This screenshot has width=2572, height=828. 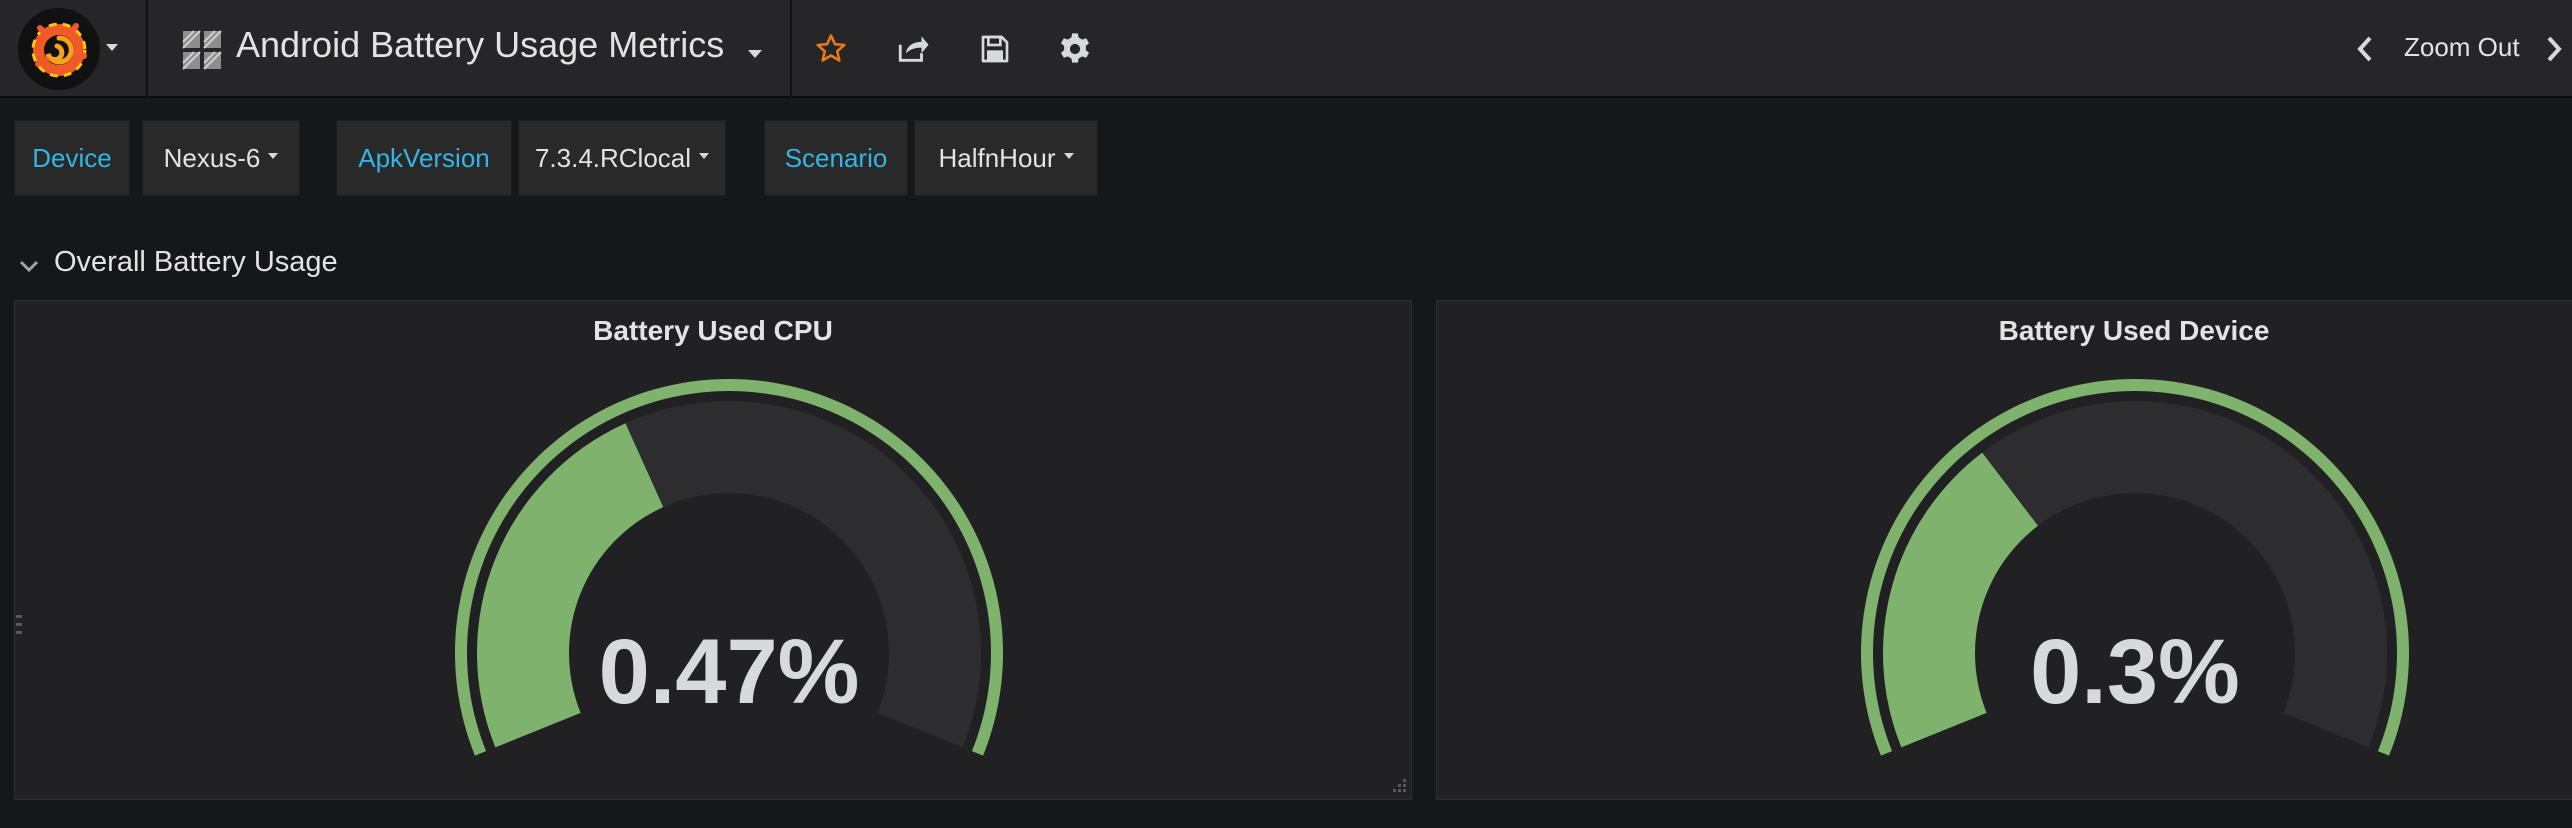 What do you see at coordinates (29, 266) in the screenshot?
I see `row-collapse-chevron-icon` at bounding box center [29, 266].